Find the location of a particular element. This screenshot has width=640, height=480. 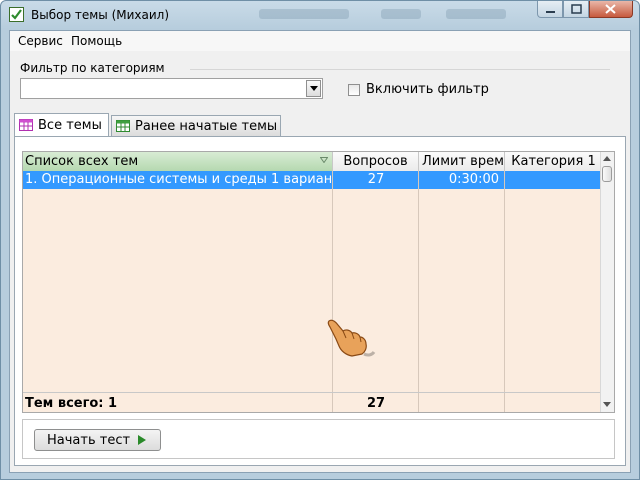

window-title: Выбор темы (Михаил) is located at coordinates (100, 15).